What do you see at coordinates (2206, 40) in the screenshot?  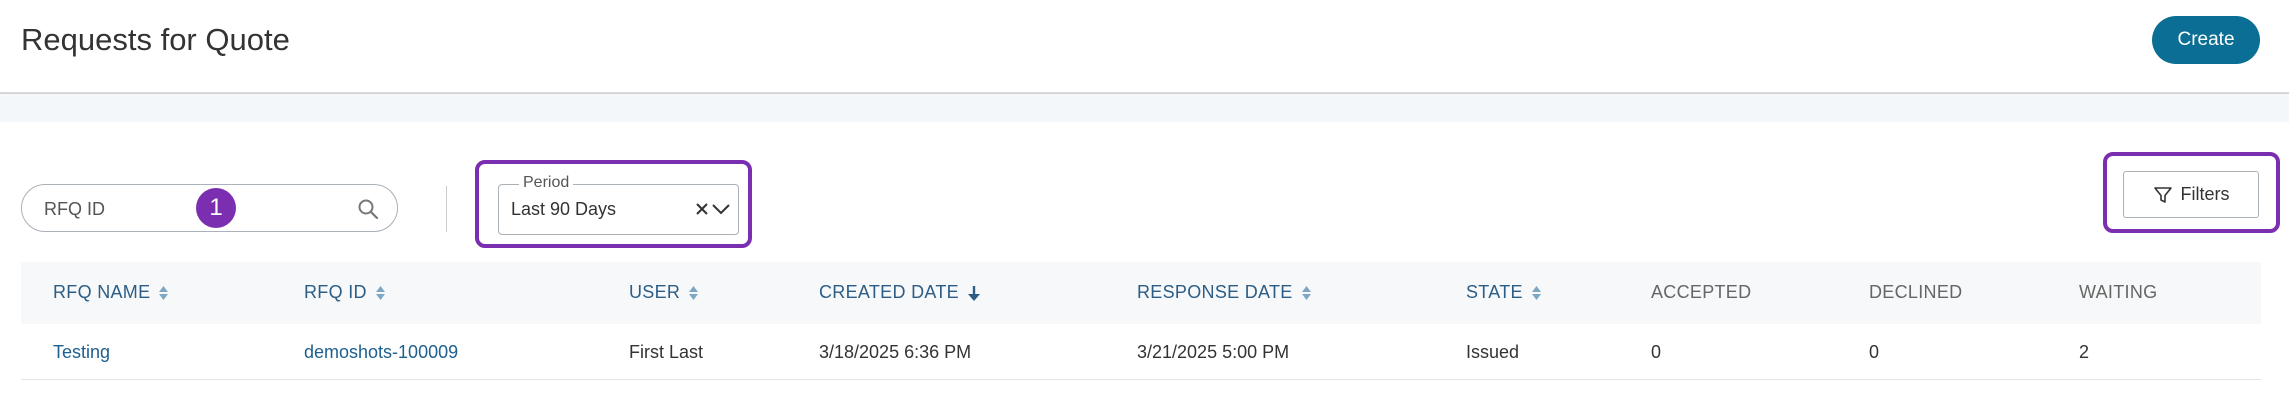 I see `create-button: Create` at bounding box center [2206, 40].